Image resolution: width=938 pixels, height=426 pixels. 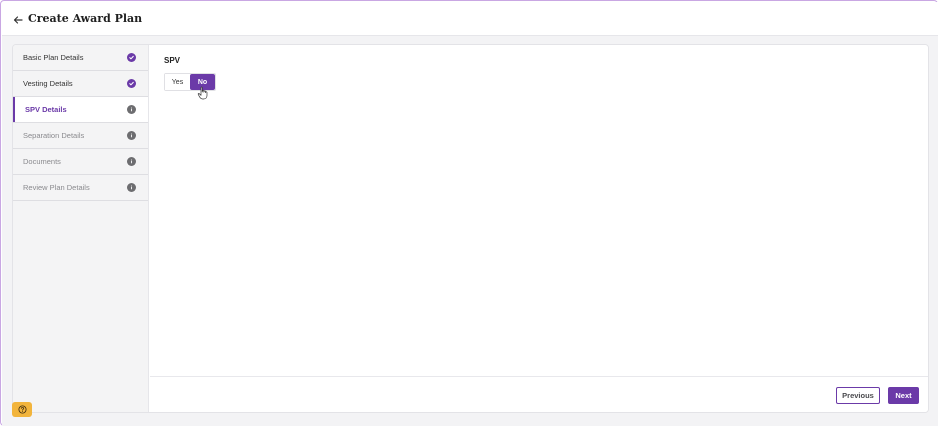 What do you see at coordinates (42, 161) in the screenshot?
I see `step-label: Documents` at bounding box center [42, 161].